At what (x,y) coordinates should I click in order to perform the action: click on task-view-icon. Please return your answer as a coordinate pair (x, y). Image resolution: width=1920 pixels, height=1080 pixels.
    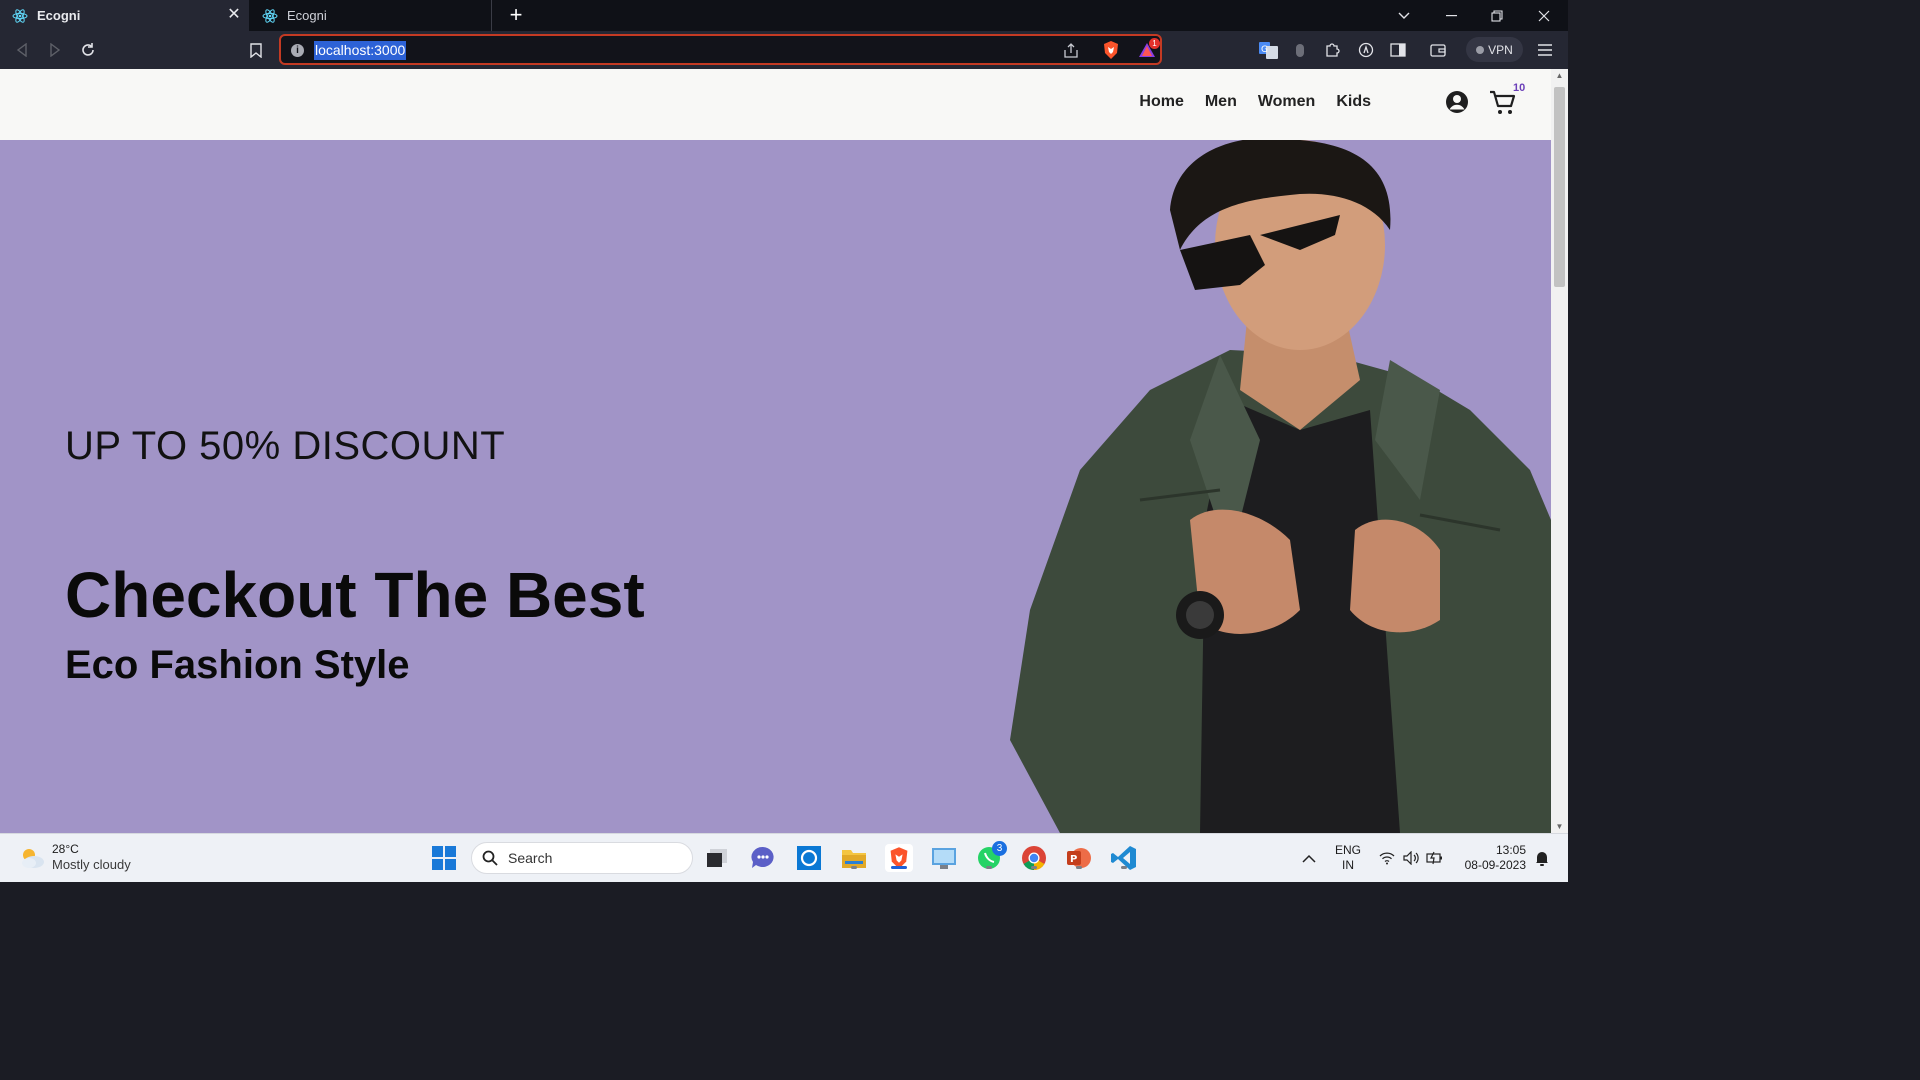
    Looking at the image, I should click on (717, 858).